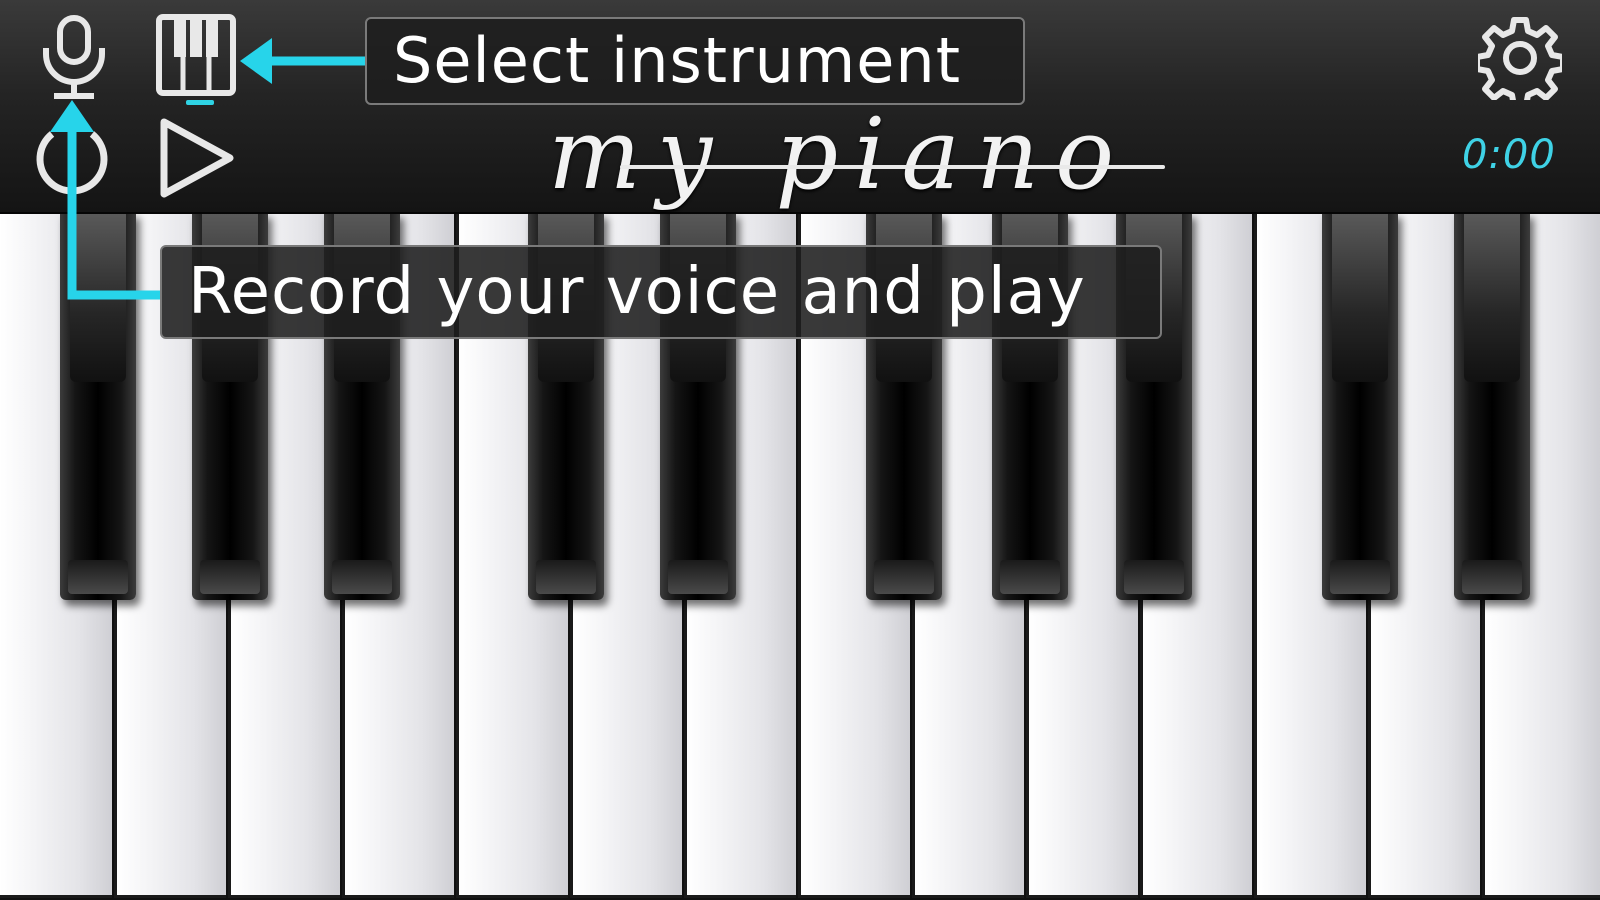 The height and width of the screenshot is (900, 1600). I want to click on logo-underline, so click(892, 167).